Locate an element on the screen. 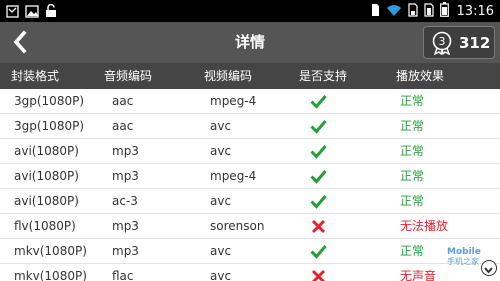  sim-icon is located at coordinates (375, 11).